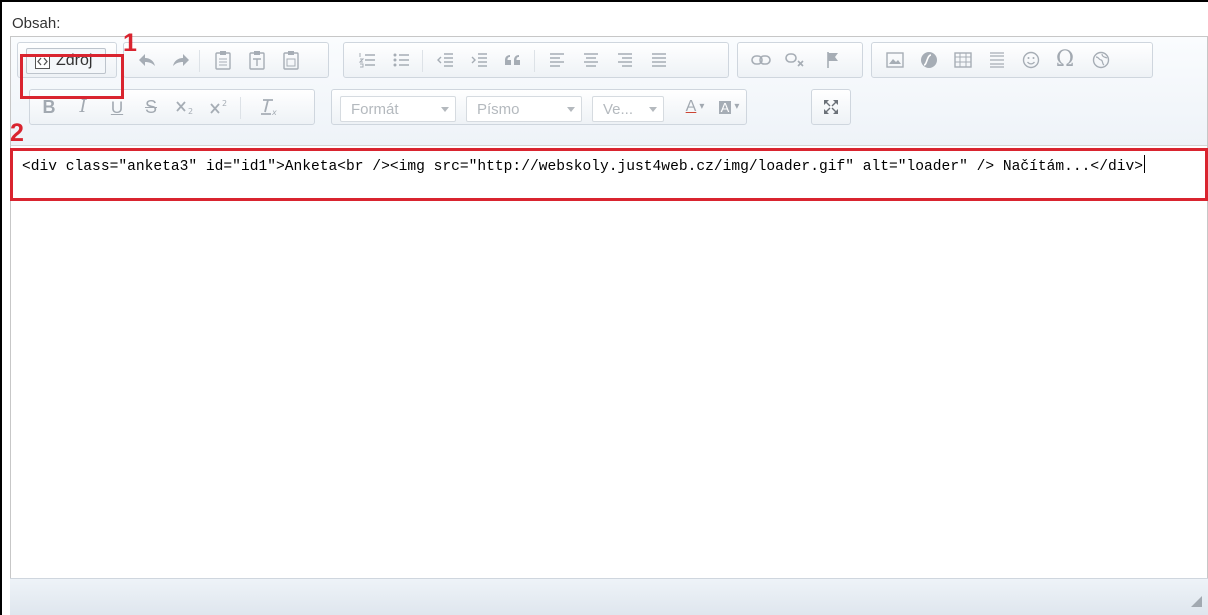 This screenshot has height=615, width=1208. What do you see at coordinates (223, 60) in the screenshot?
I see `paste-icon` at bounding box center [223, 60].